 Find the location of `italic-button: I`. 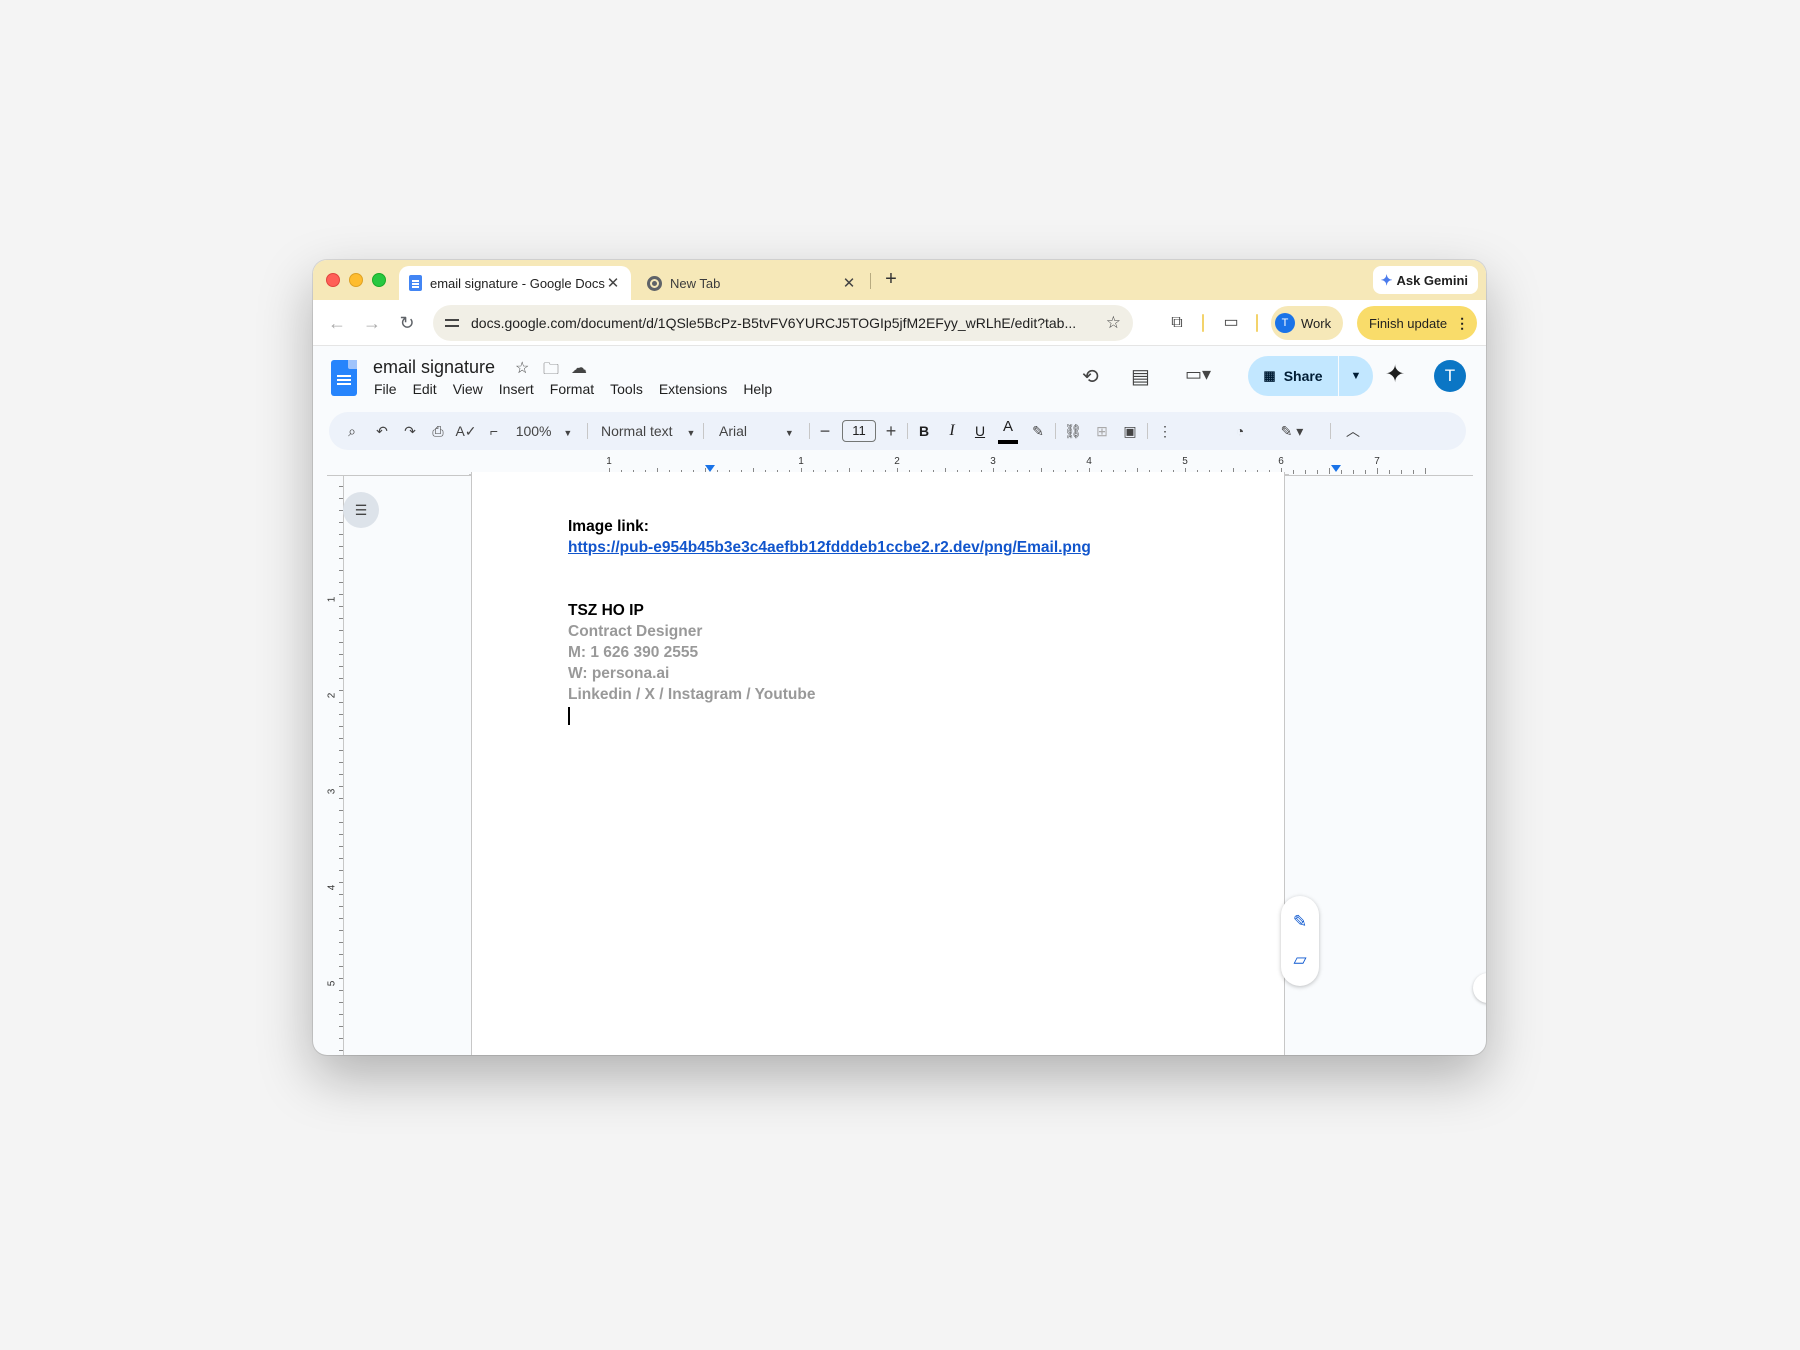

italic-button: I is located at coordinates (952, 431).